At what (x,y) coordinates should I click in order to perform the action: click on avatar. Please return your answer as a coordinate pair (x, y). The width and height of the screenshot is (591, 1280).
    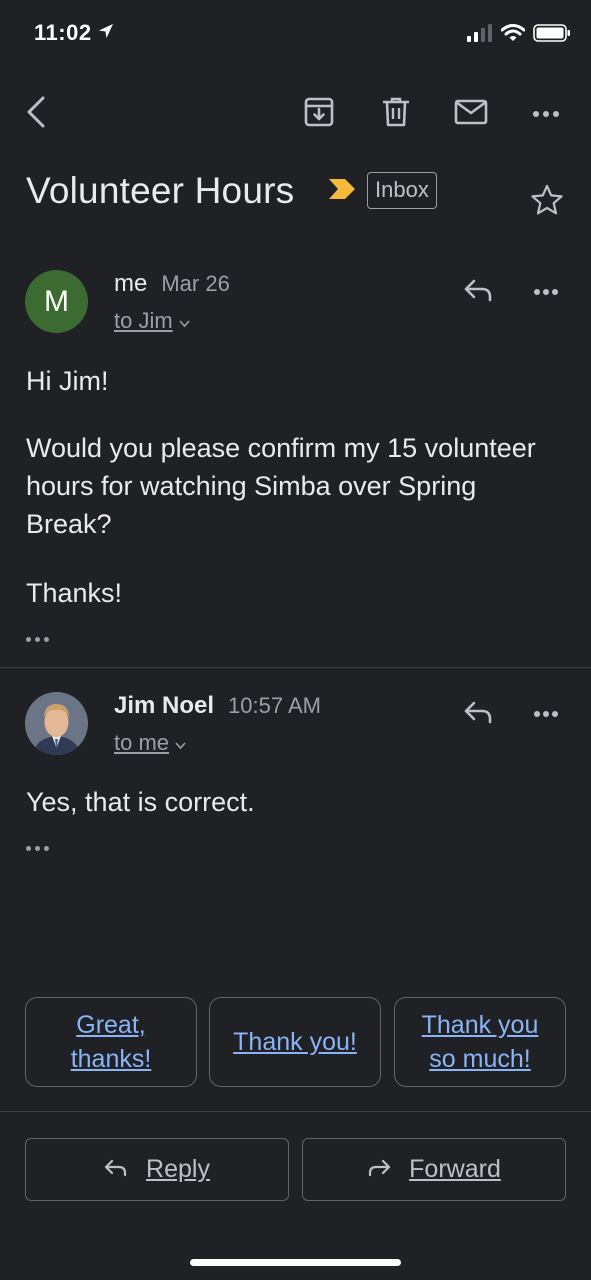
    Looking at the image, I should click on (56, 723).